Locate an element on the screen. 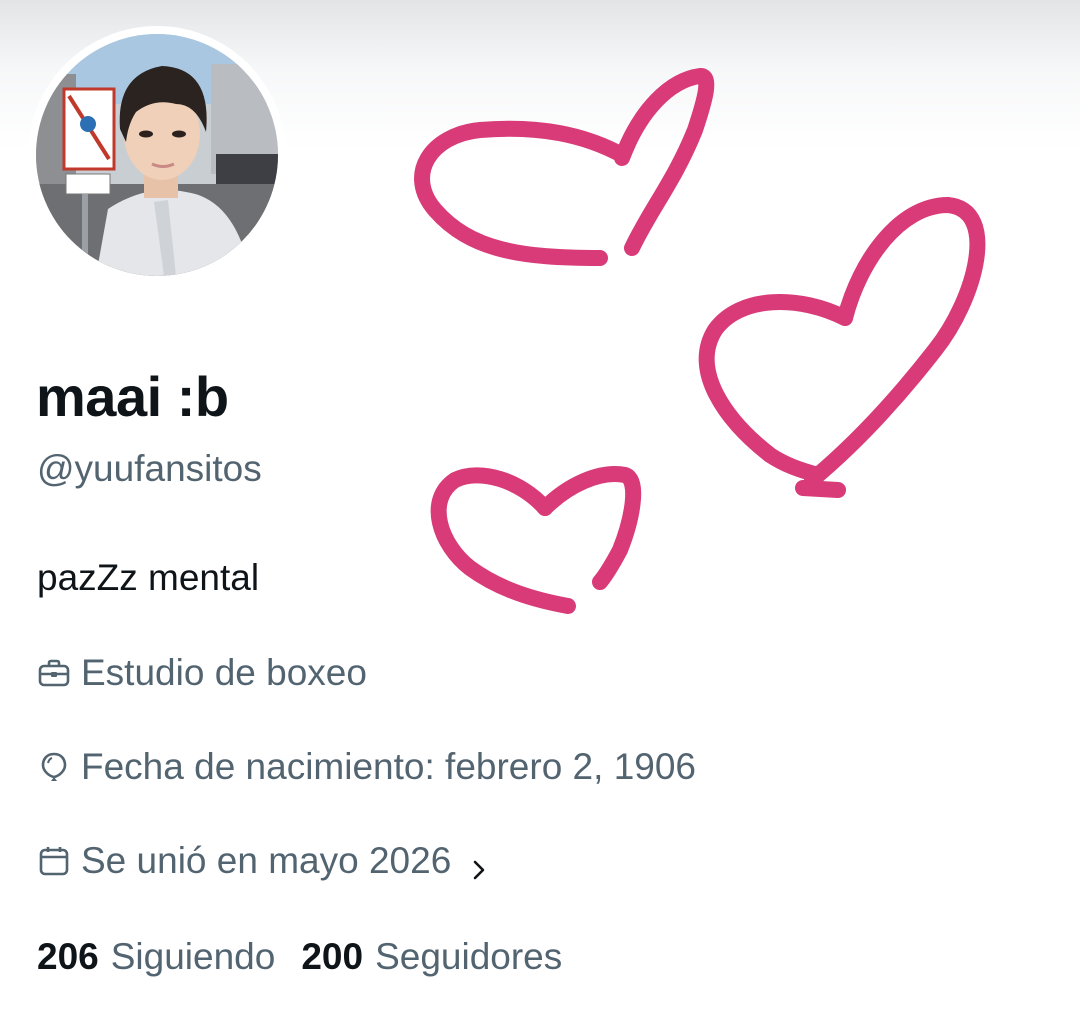 The height and width of the screenshot is (1016, 1080). following-label: Siguiendo is located at coordinates (193, 956).